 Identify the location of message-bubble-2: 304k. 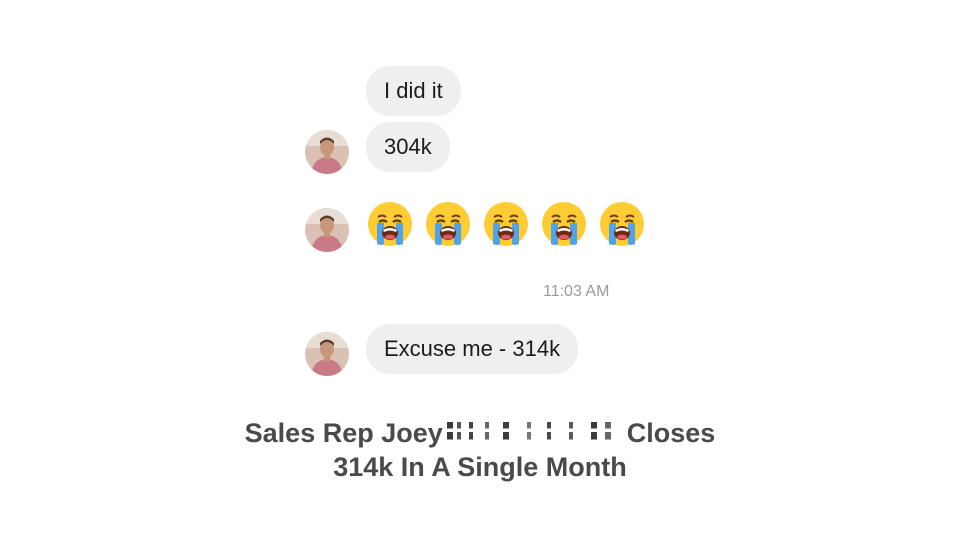
(408, 147).